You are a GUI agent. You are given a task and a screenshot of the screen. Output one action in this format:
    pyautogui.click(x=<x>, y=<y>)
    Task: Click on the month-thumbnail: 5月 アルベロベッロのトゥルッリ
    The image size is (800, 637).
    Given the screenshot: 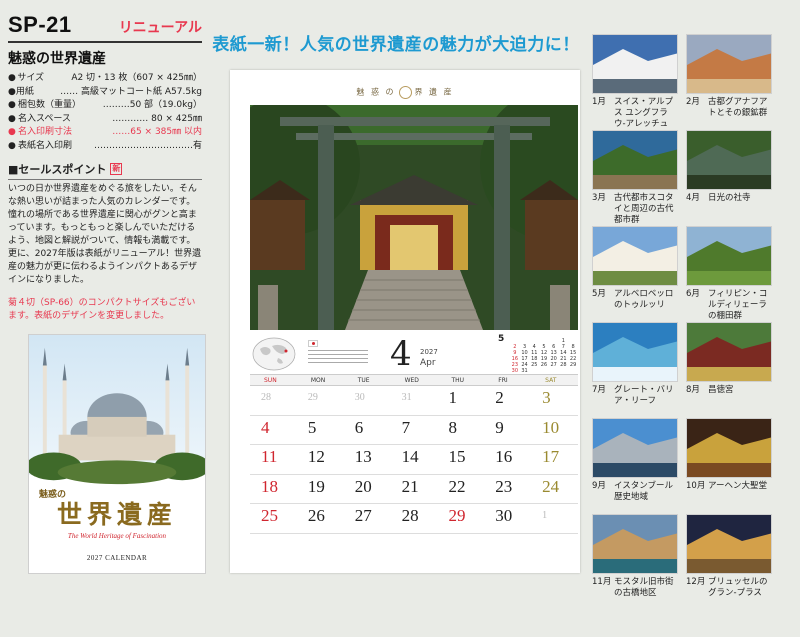 What is the action you would take?
    pyautogui.click(x=635, y=268)
    